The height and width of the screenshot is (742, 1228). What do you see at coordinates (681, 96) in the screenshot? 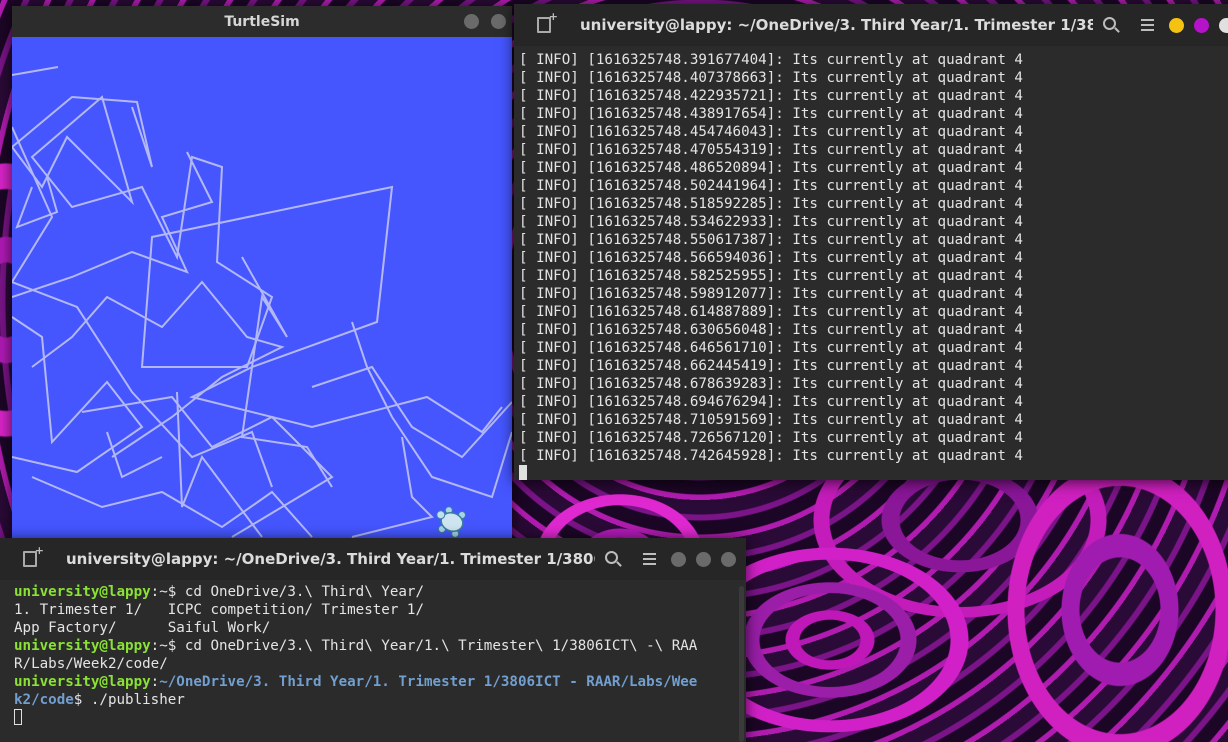
I see `log-timestamp: [1616325748.422935721]` at bounding box center [681, 96].